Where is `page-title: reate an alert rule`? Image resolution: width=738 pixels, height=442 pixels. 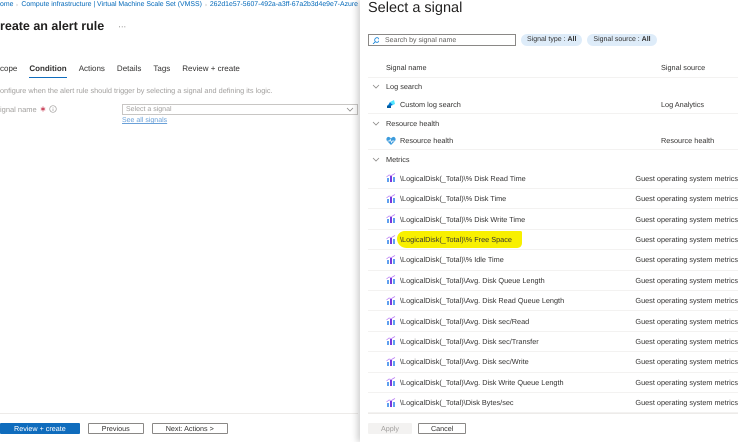 page-title: reate an alert rule is located at coordinates (52, 26).